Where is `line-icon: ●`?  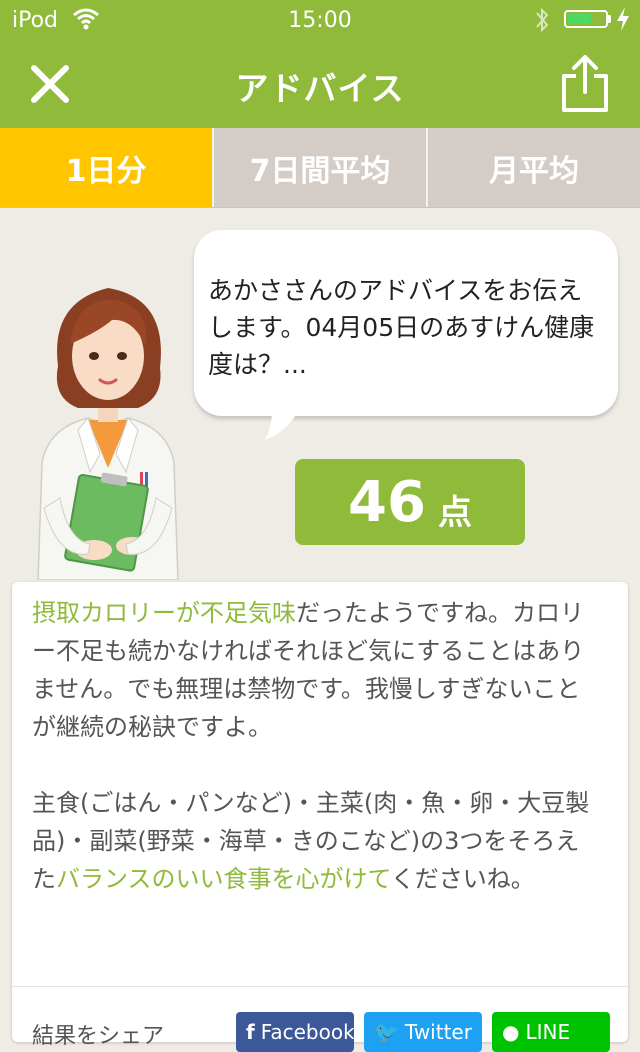 line-icon: ● is located at coordinates (511, 1032).